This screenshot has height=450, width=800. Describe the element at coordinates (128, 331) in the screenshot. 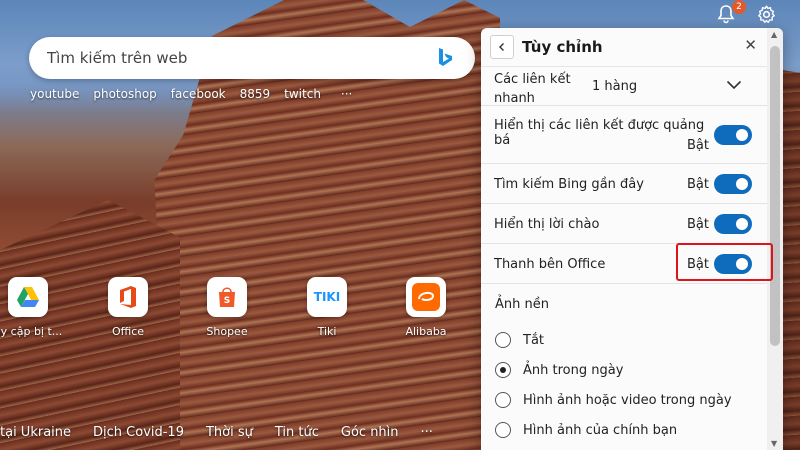

I see `tile-label: Office` at that location.